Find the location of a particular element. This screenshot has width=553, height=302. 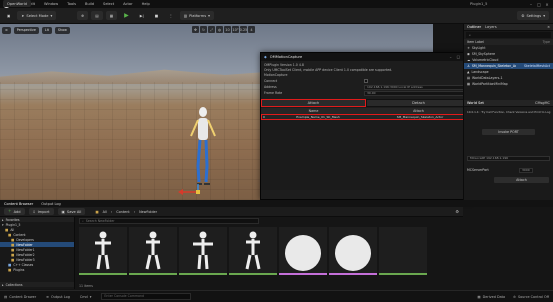

play-options-icon: ⋮ is located at coordinates (171, 15).